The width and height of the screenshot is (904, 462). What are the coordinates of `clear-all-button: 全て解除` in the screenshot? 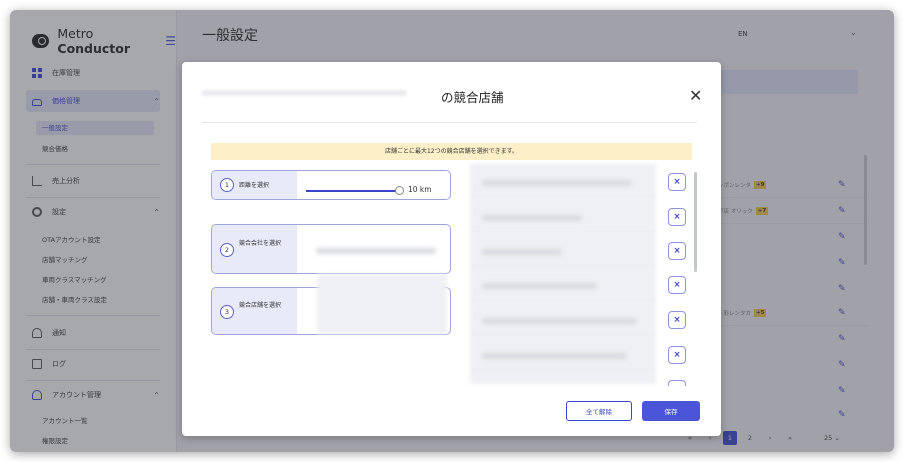 It's located at (599, 411).